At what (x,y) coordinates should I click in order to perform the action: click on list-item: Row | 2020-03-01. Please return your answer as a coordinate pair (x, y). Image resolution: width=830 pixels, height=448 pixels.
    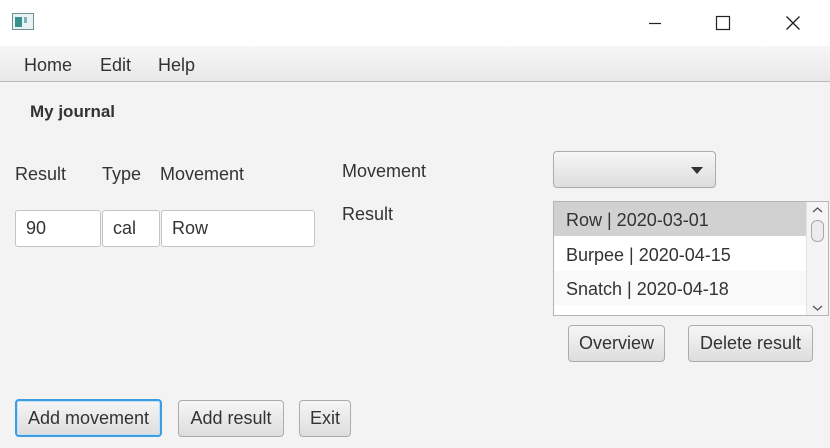
    Looking at the image, I should click on (680, 219).